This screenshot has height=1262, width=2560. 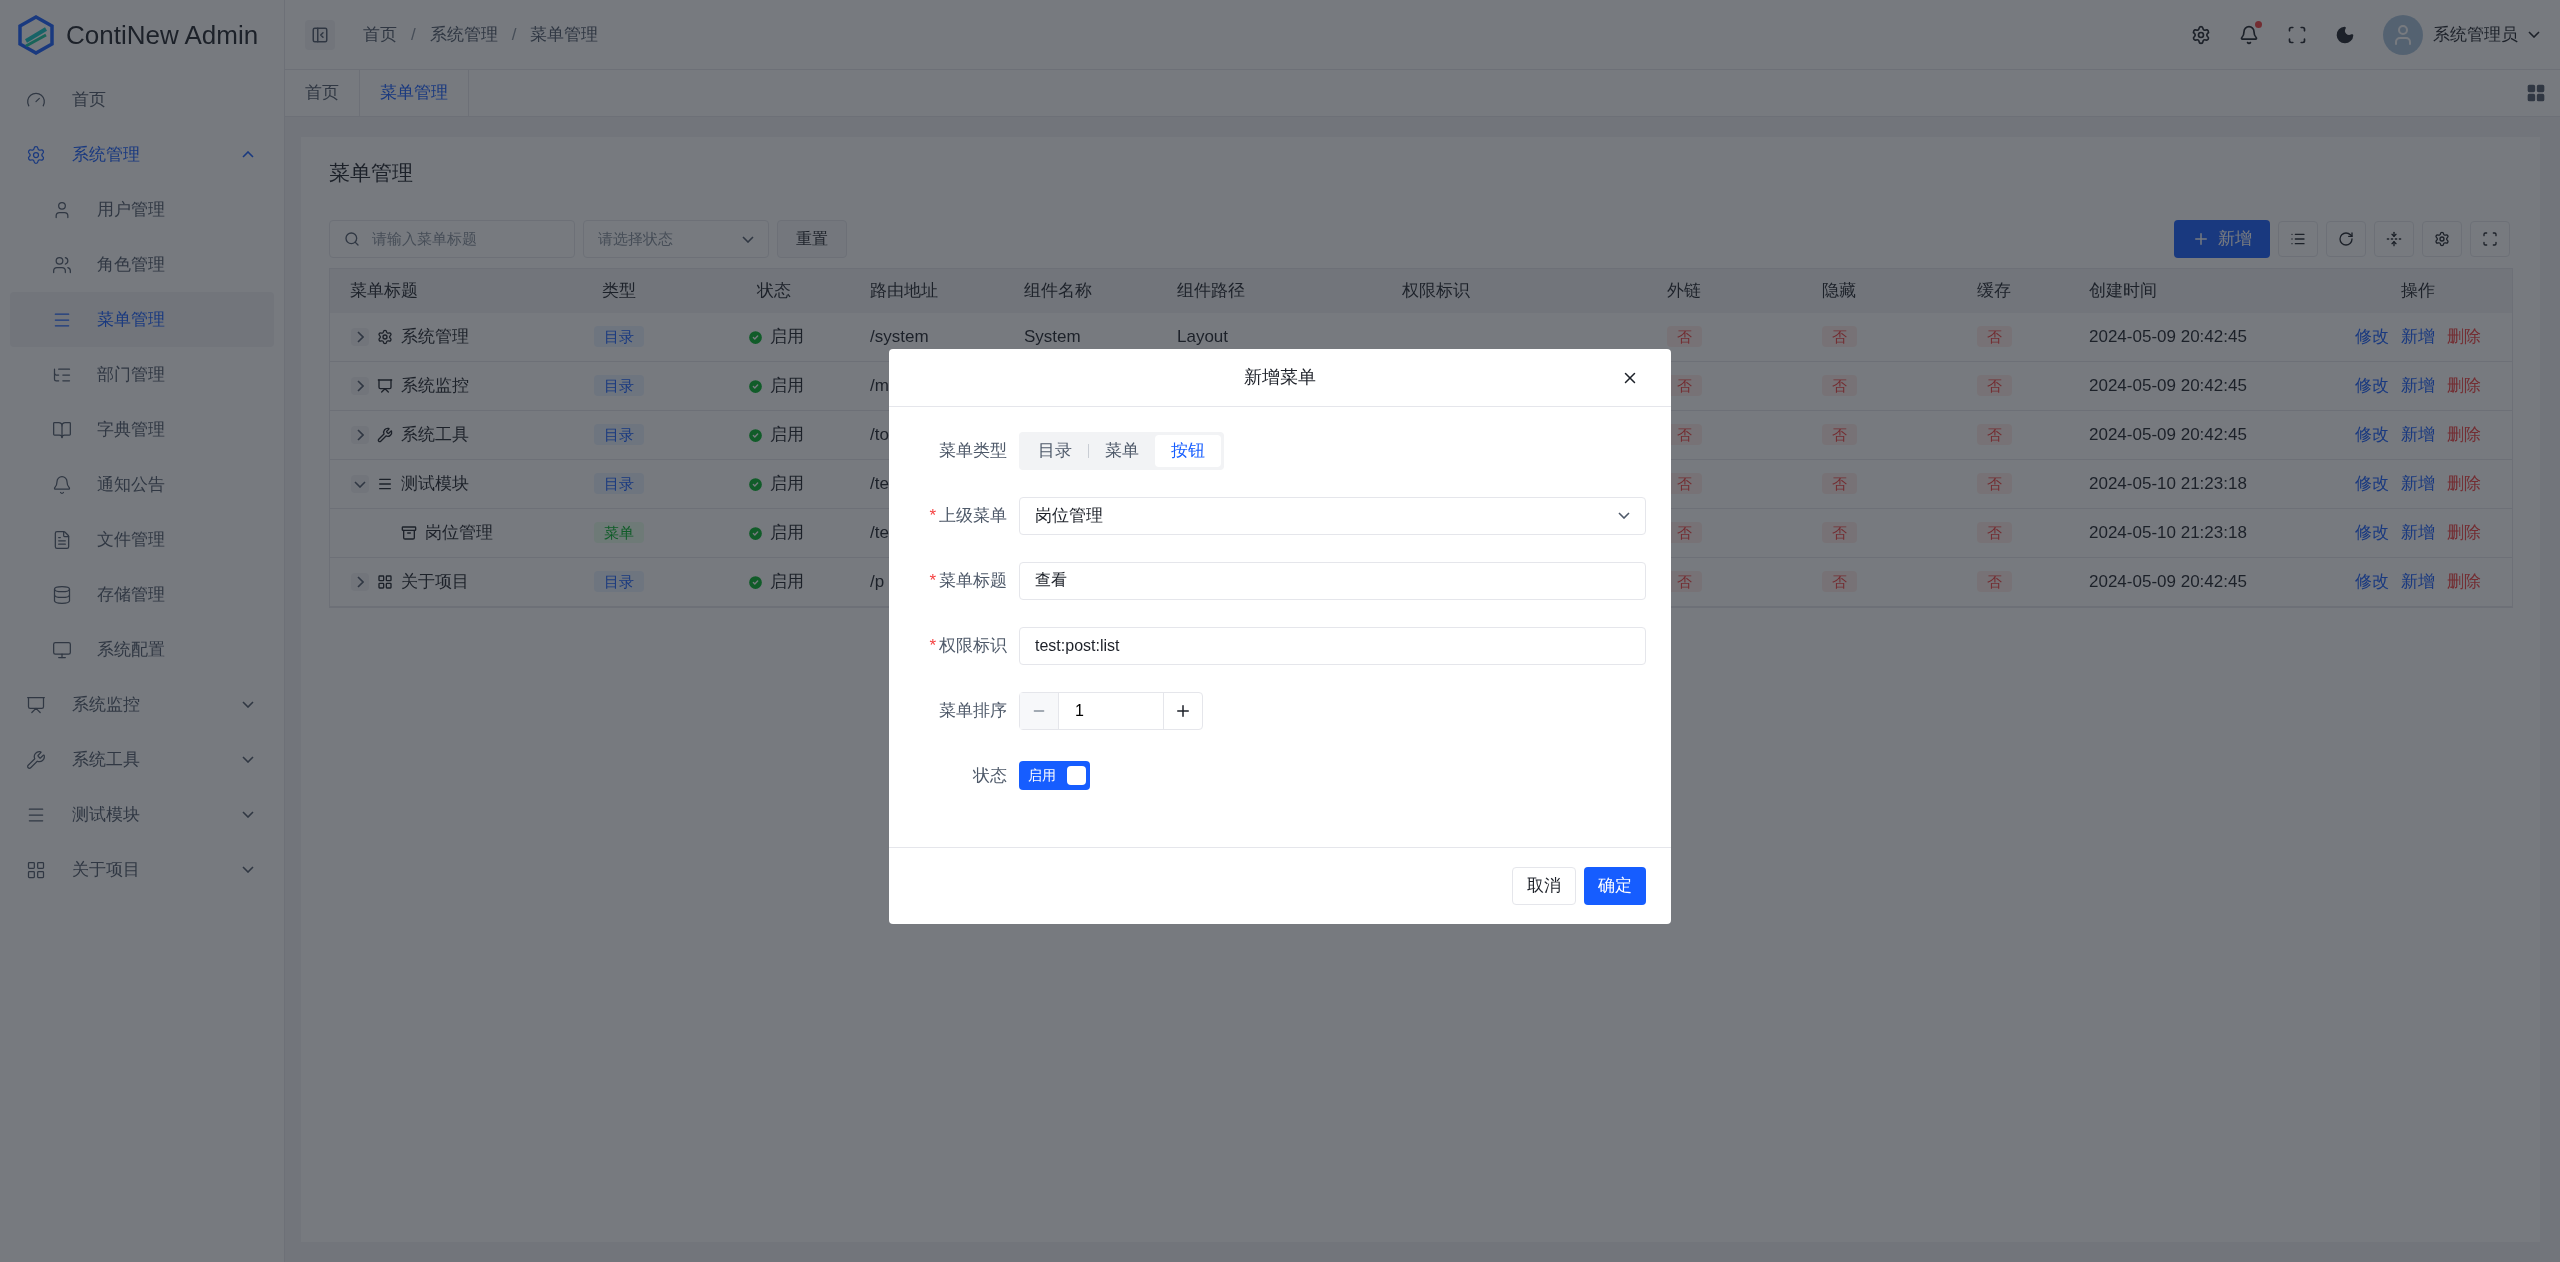 I want to click on page-tab: 首页, so click(x=322, y=93).